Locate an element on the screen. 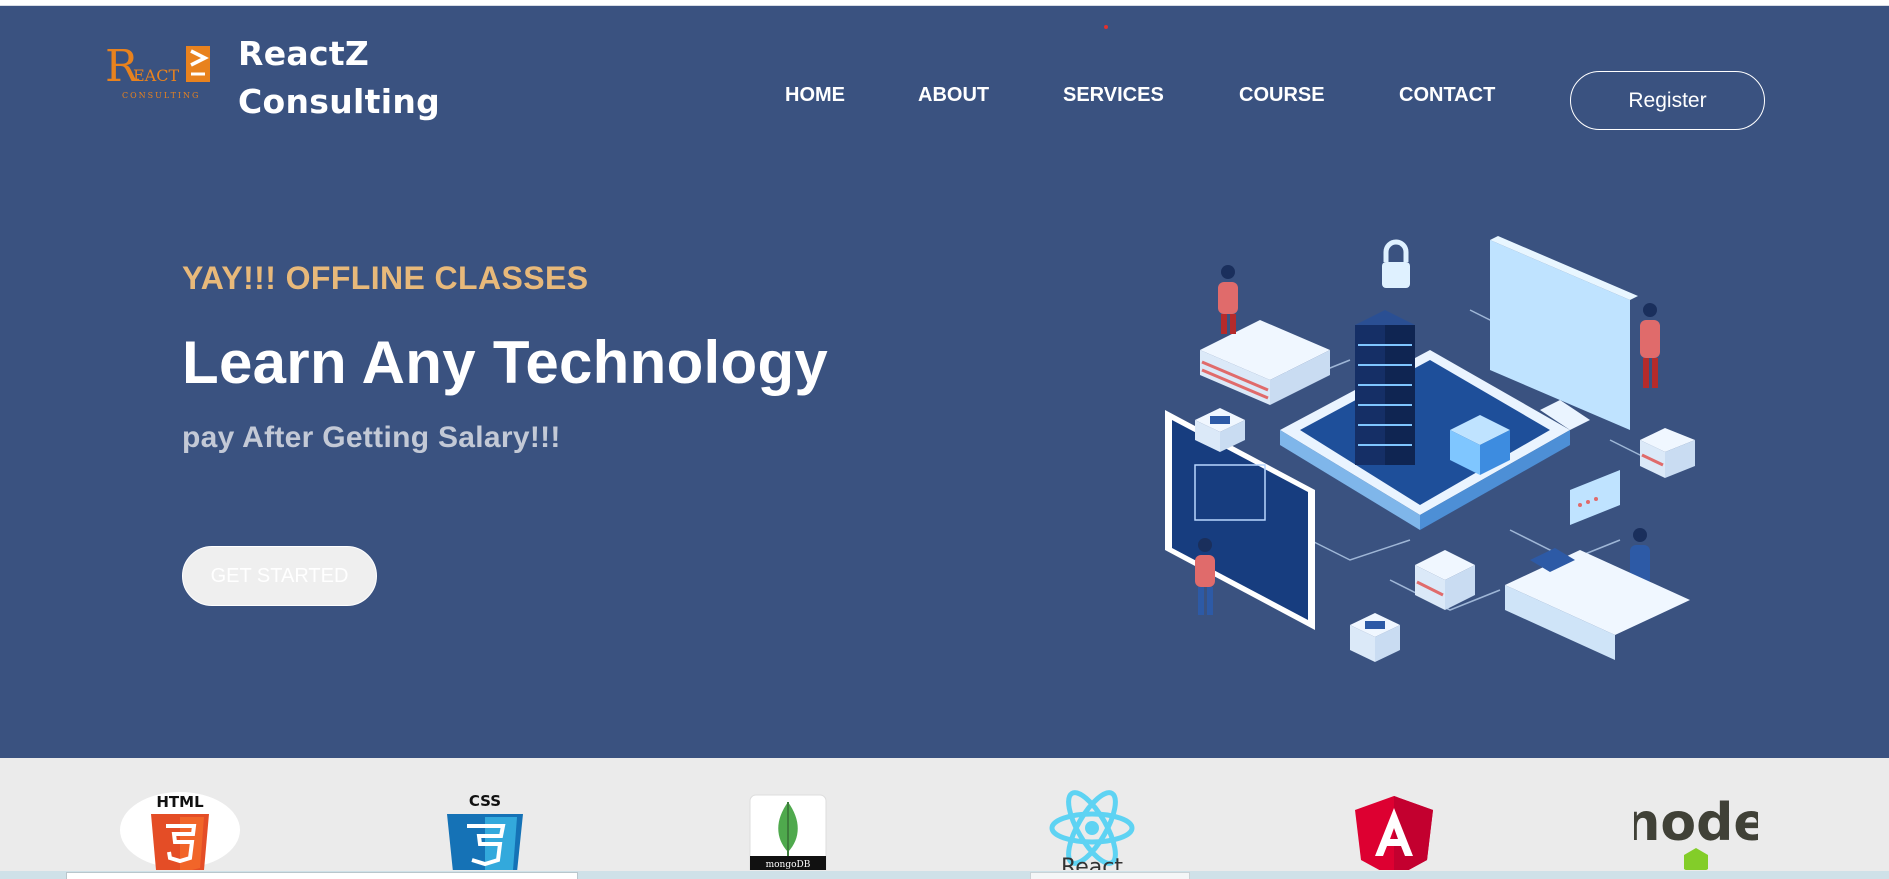 The height and width of the screenshot is (879, 1889). hero-subline: pay After Getting Salary!!! is located at coordinates (371, 437).